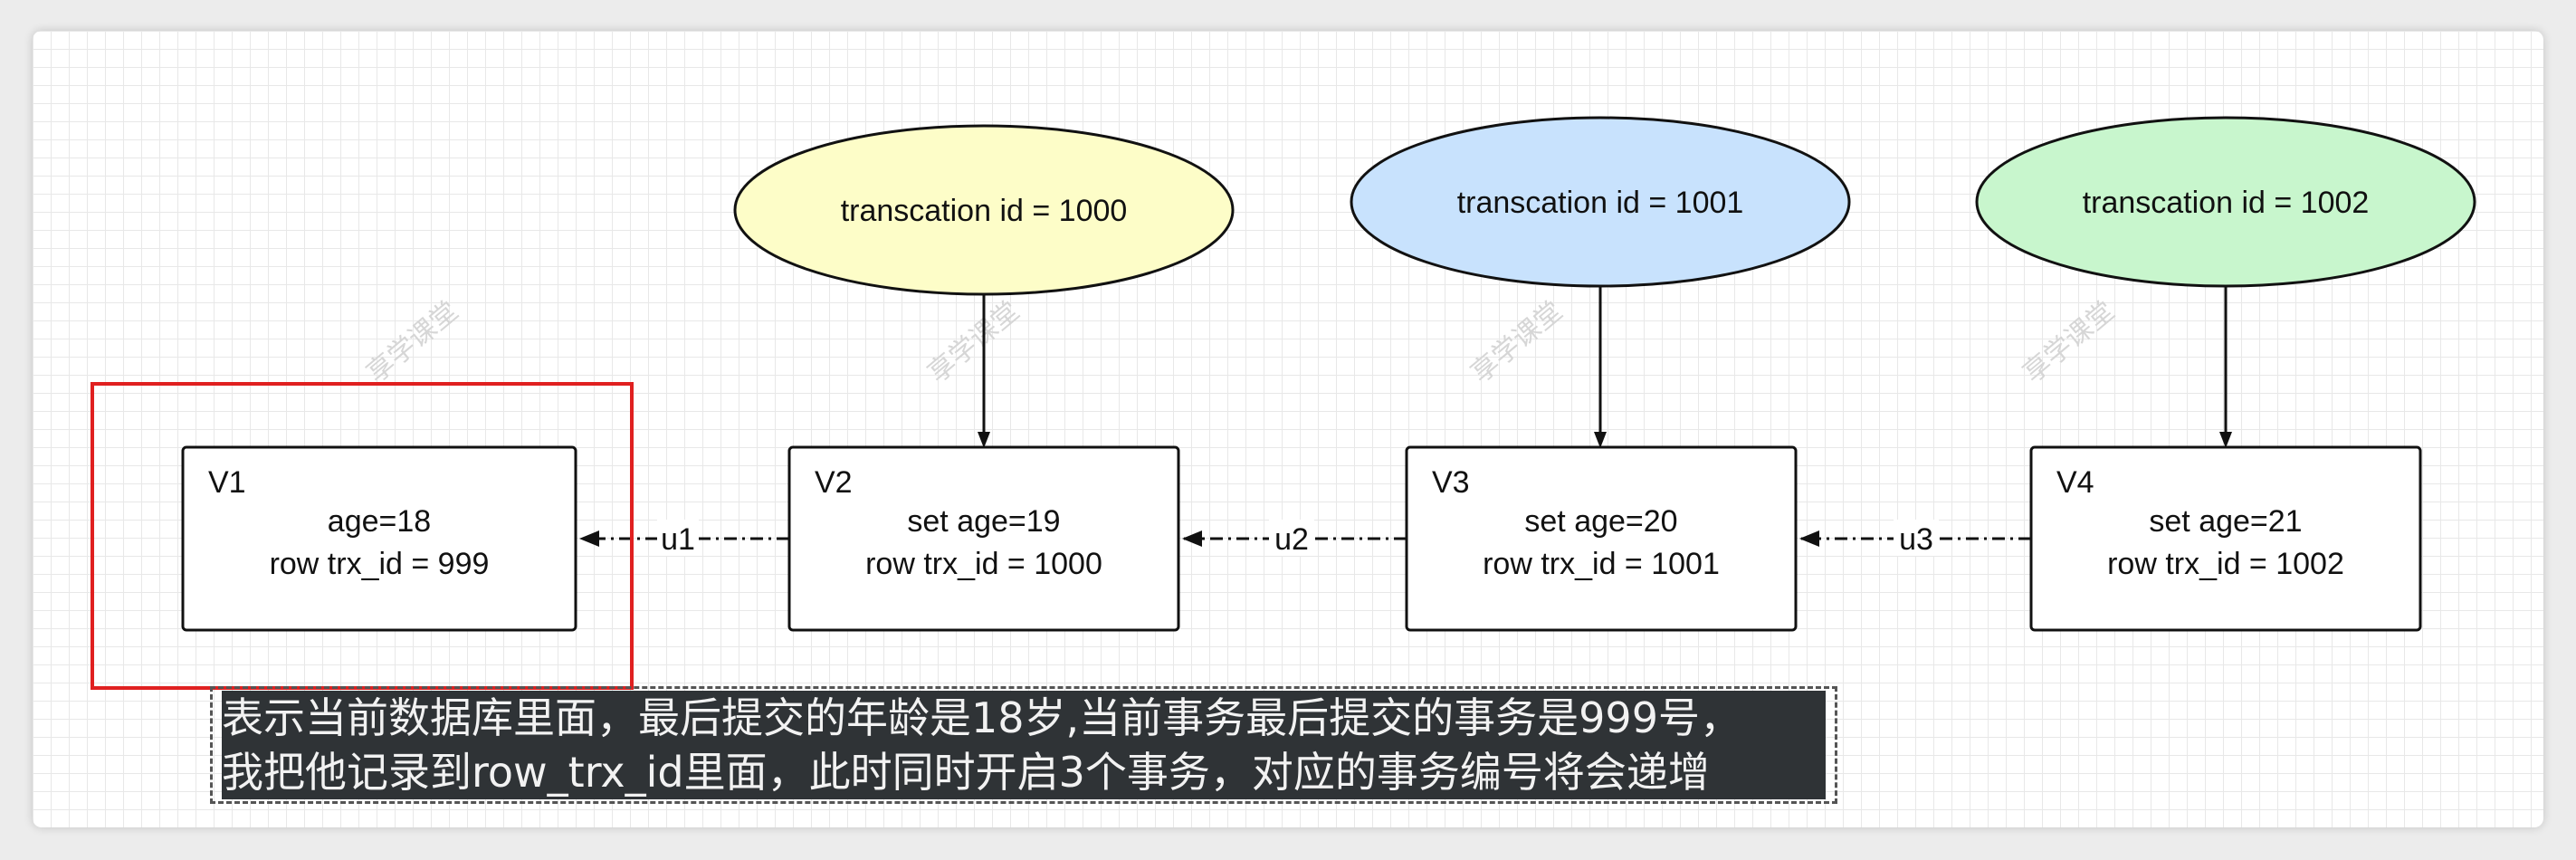 Image resolution: width=2576 pixels, height=860 pixels. I want to click on version-title: V3, so click(1451, 482).